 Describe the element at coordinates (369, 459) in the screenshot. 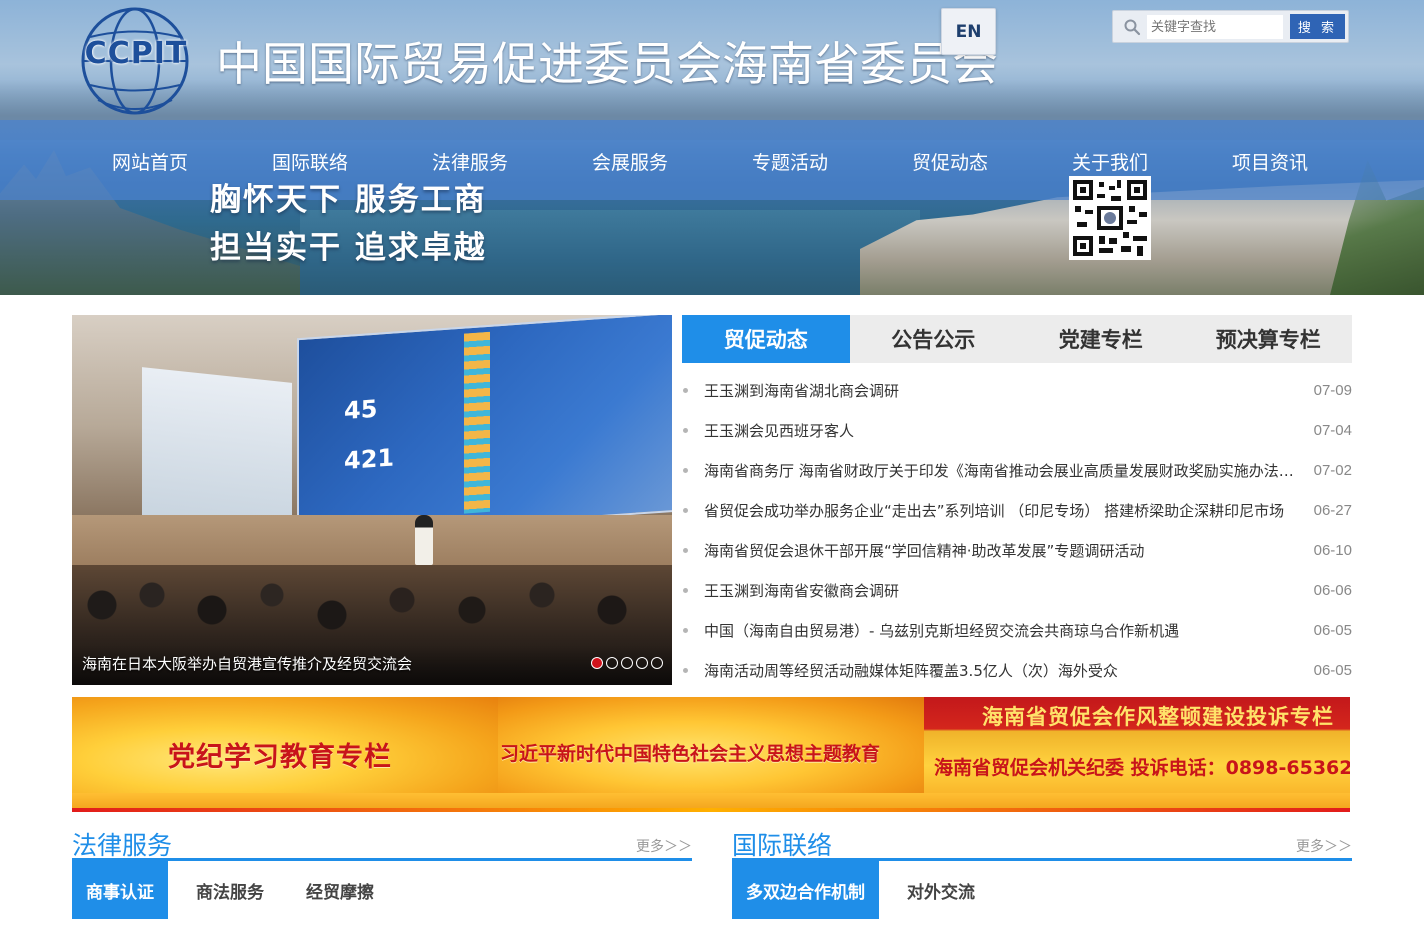

I see `screen-number-2: 421` at that location.